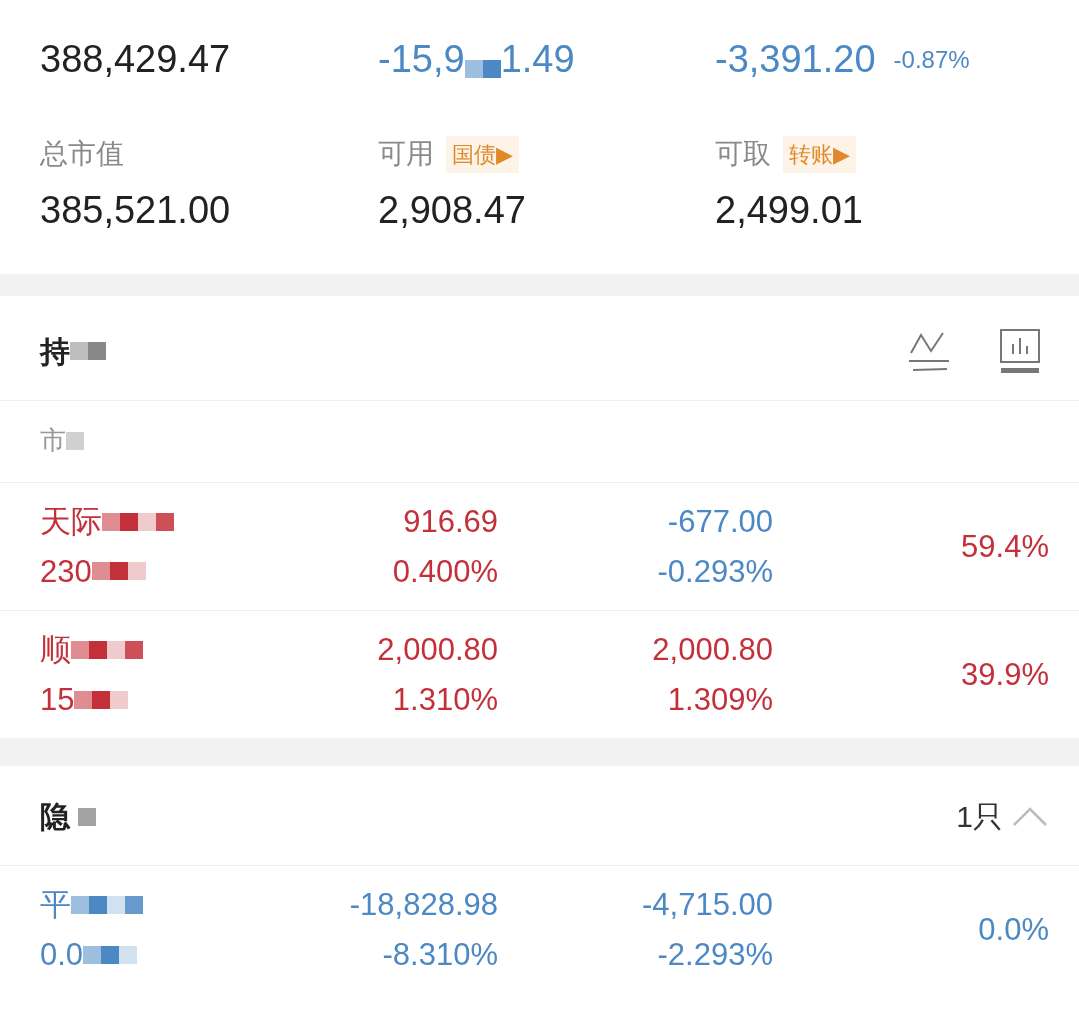  Describe the element at coordinates (979, 817) in the screenshot. I see `item-count: 1只` at that location.